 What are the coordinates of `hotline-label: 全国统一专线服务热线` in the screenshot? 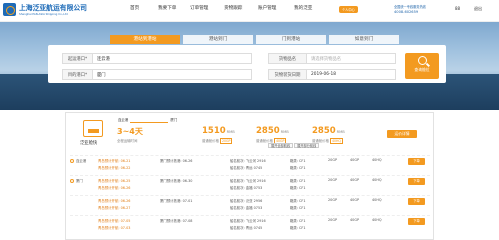 It's located at (410, 7).